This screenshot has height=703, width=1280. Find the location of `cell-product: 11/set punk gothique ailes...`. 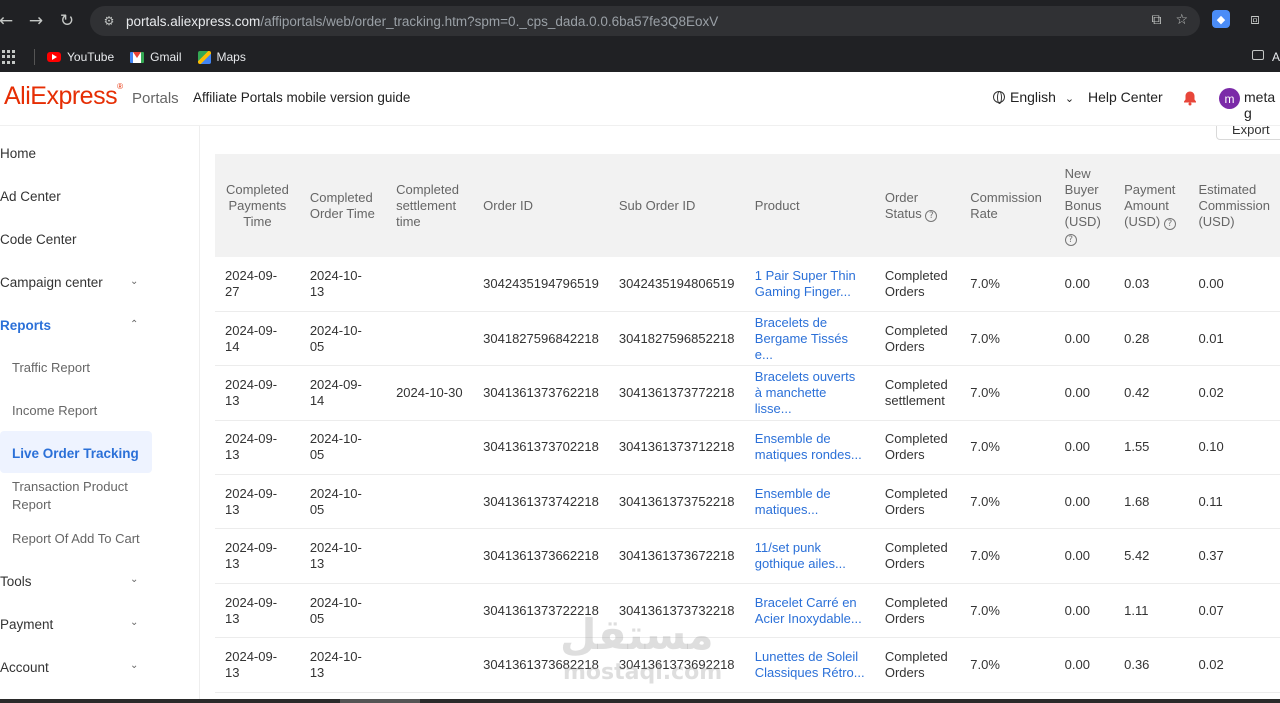

cell-product: 11/set punk gothique ailes... is located at coordinates (809, 556).